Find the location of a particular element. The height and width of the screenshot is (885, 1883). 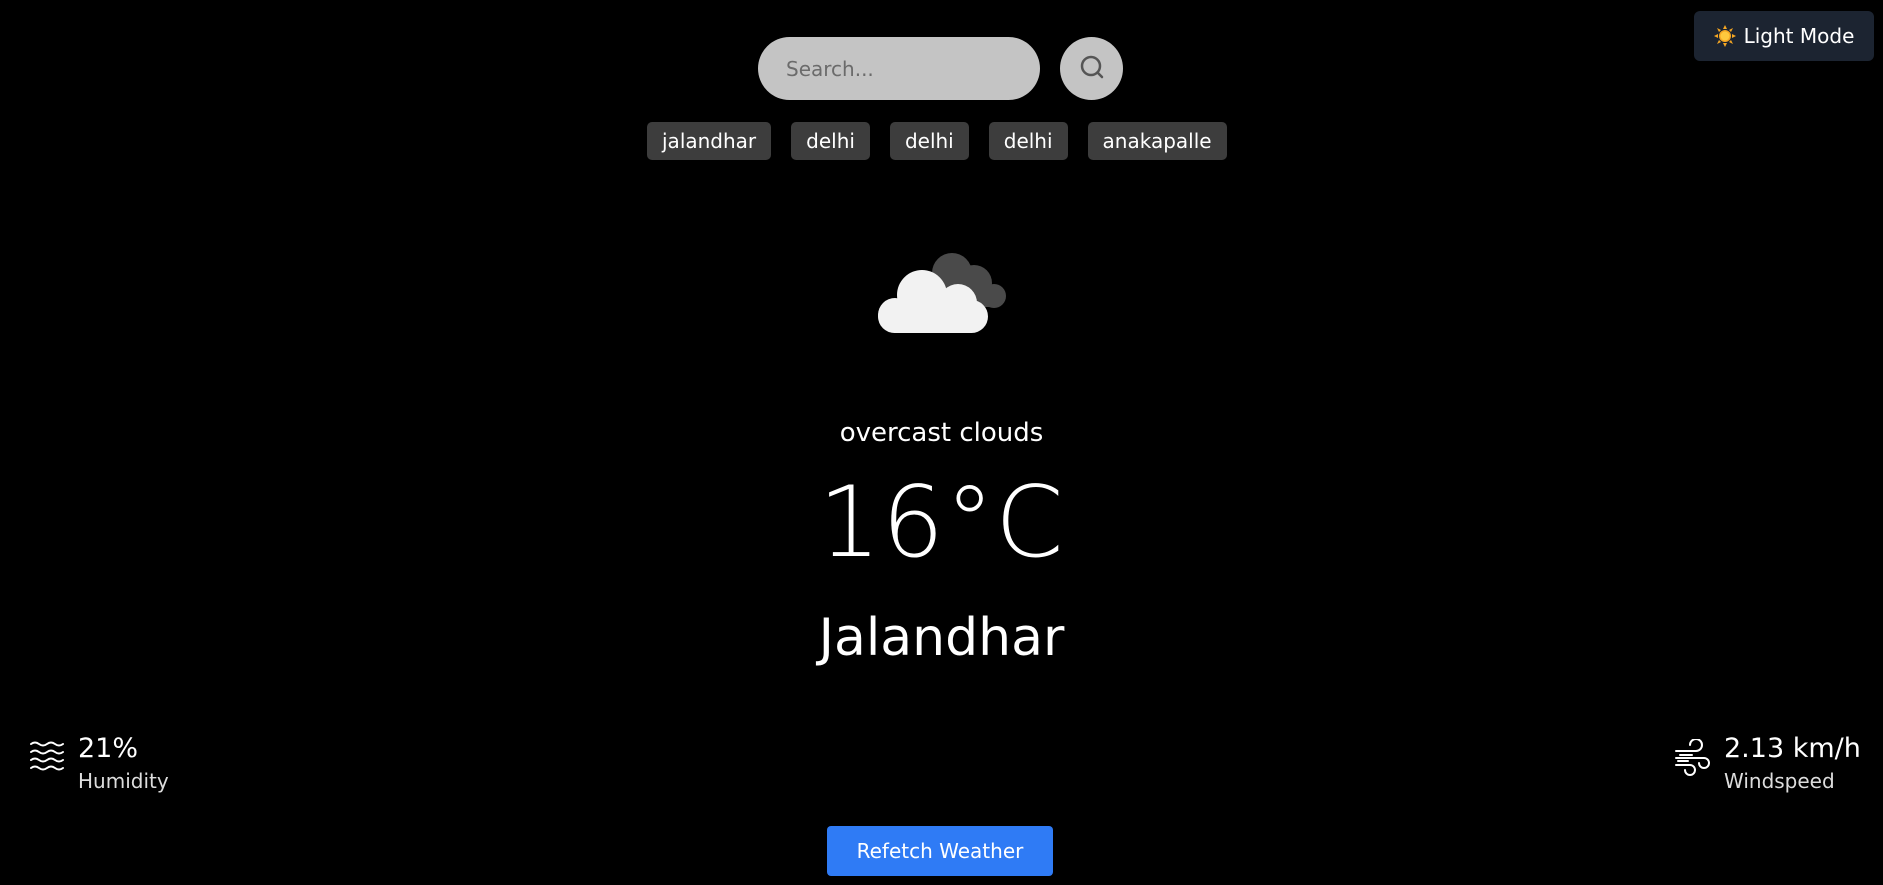

humidity-label: Humidity is located at coordinates (123, 781).